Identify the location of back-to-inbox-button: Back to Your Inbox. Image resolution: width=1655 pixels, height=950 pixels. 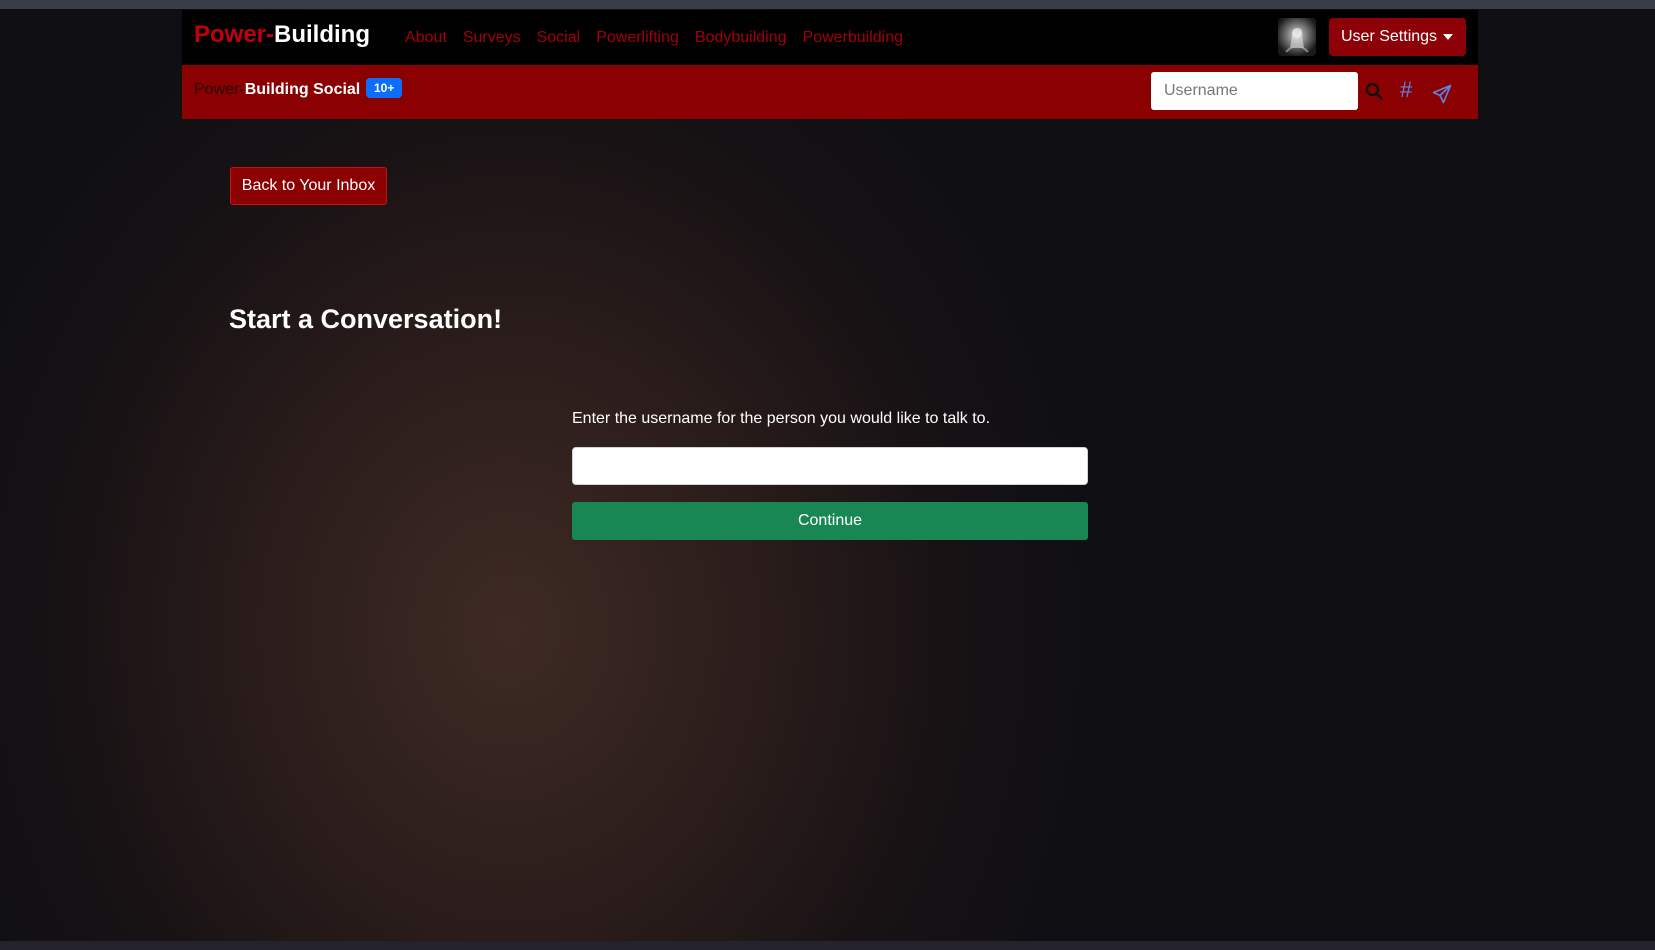
(308, 186).